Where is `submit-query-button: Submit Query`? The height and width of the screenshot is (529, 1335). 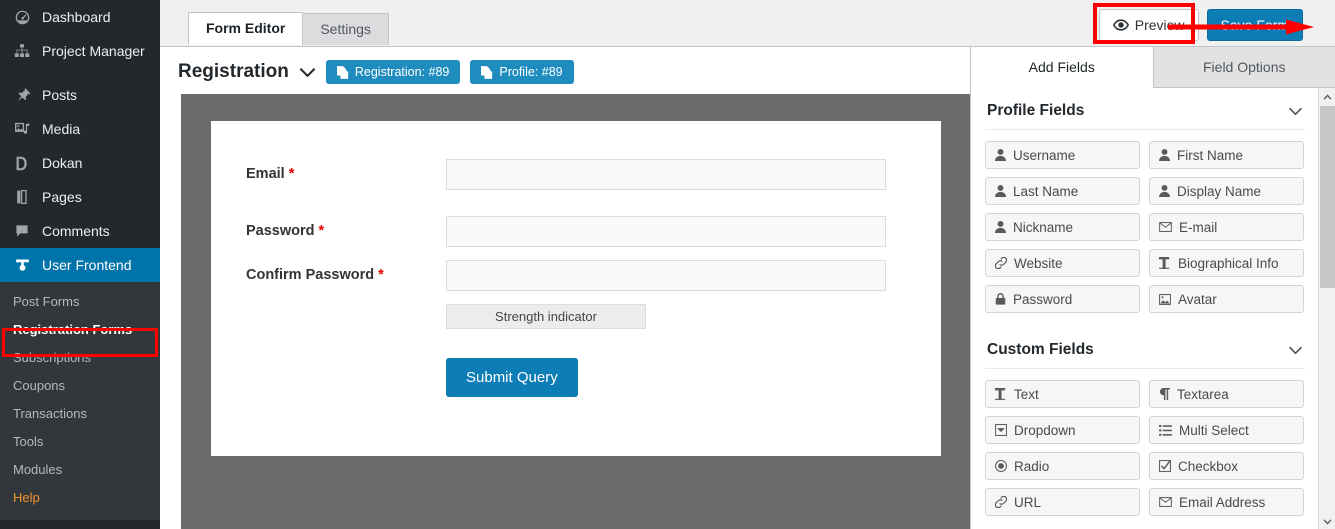
submit-query-button: Submit Query is located at coordinates (512, 377).